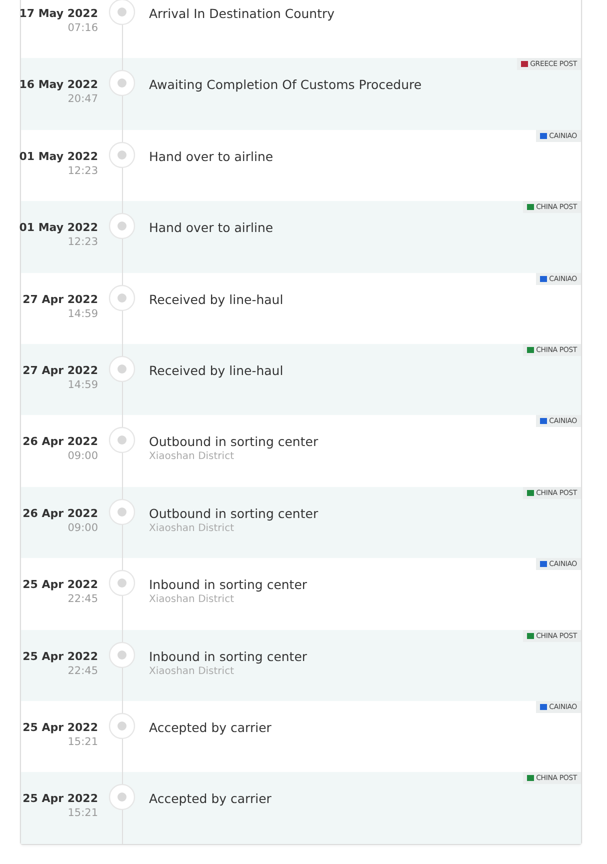 The width and height of the screenshot is (607, 864). I want to click on event-status: Awaiting Completion Of Customs Procedure, so click(285, 84).